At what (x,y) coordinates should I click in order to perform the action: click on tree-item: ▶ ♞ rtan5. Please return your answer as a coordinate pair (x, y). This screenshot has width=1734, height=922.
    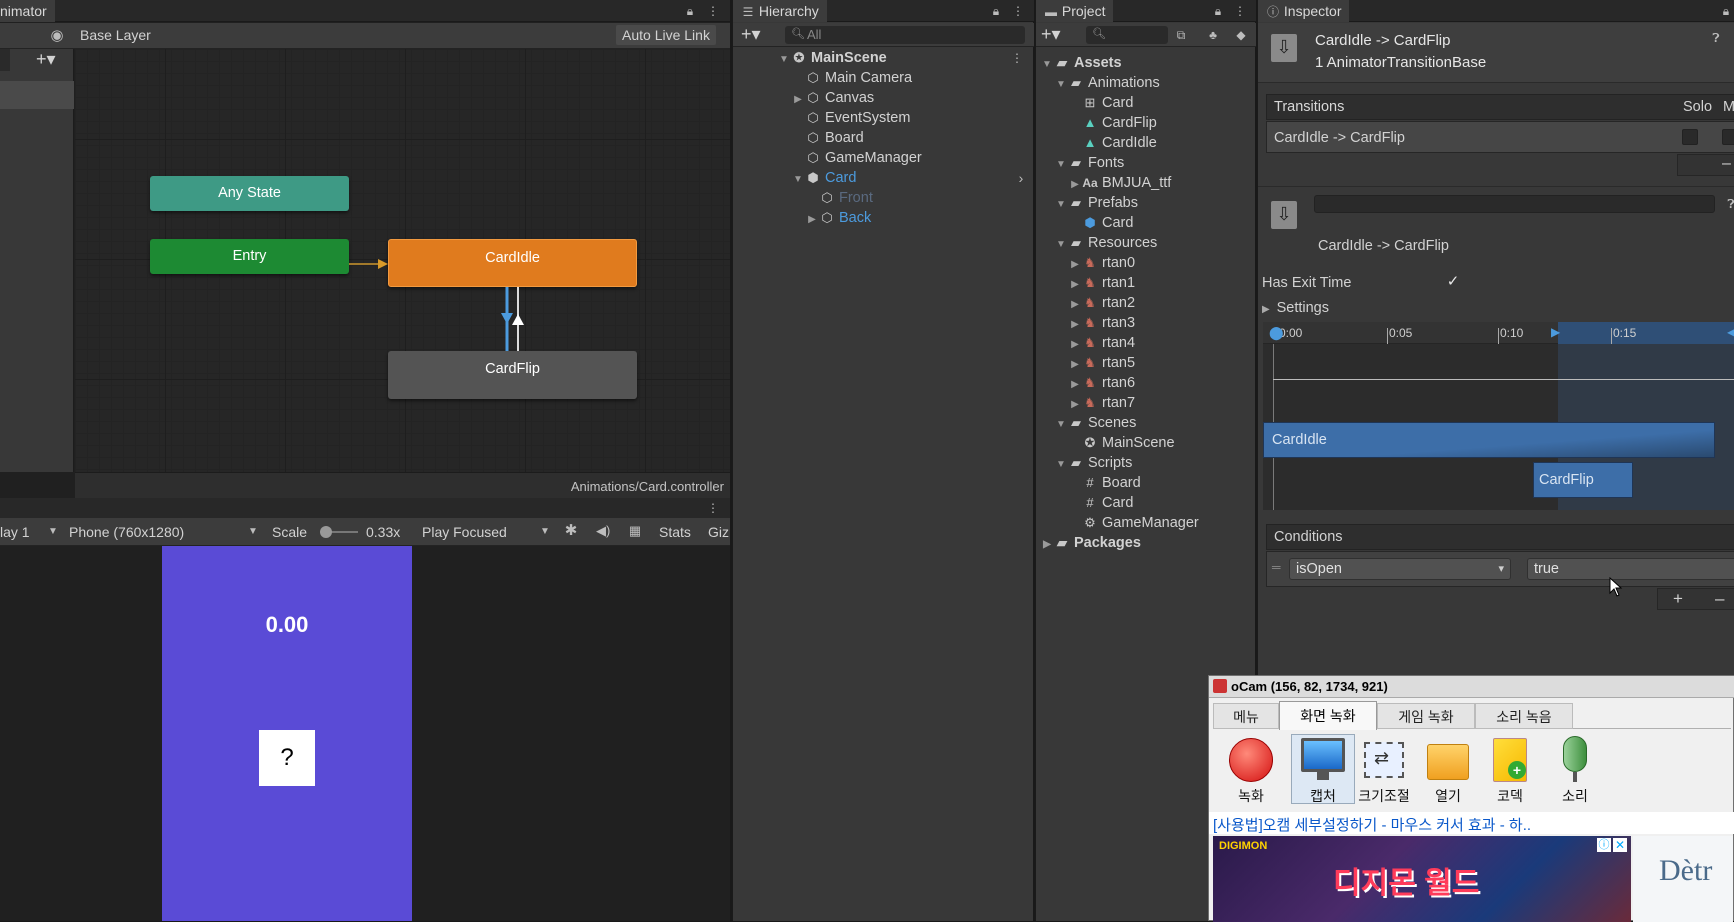
    Looking at the image, I should click on (1101, 363).